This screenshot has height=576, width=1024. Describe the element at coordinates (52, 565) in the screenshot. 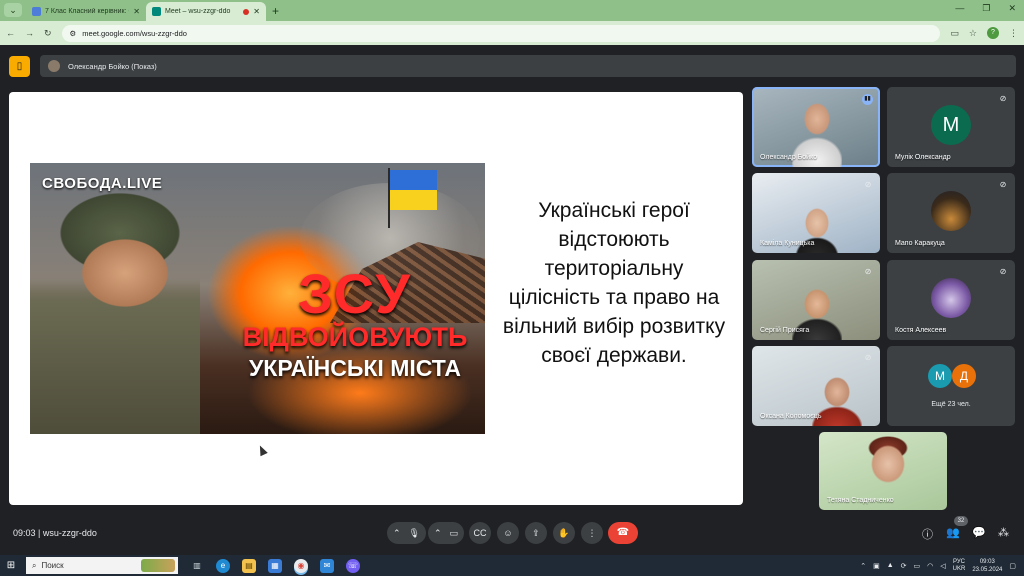

I see `search-placeholder: Поиск` at that location.